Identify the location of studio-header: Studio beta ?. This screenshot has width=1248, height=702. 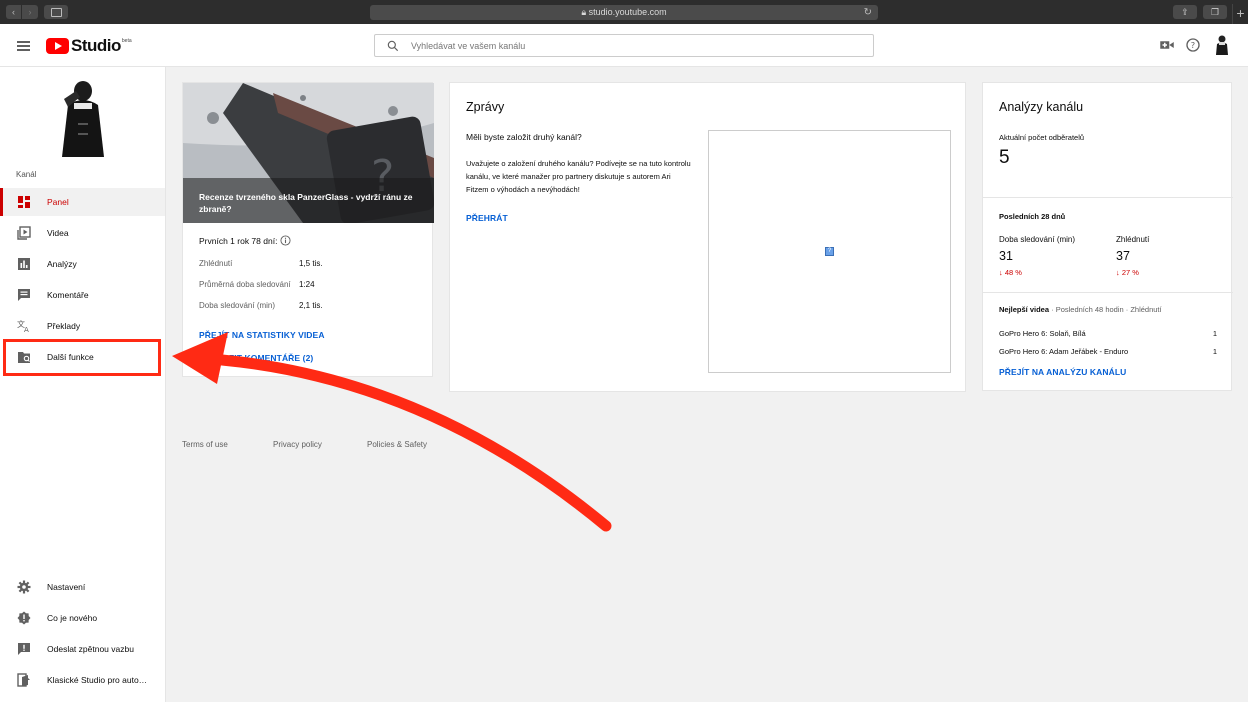
(624, 45).